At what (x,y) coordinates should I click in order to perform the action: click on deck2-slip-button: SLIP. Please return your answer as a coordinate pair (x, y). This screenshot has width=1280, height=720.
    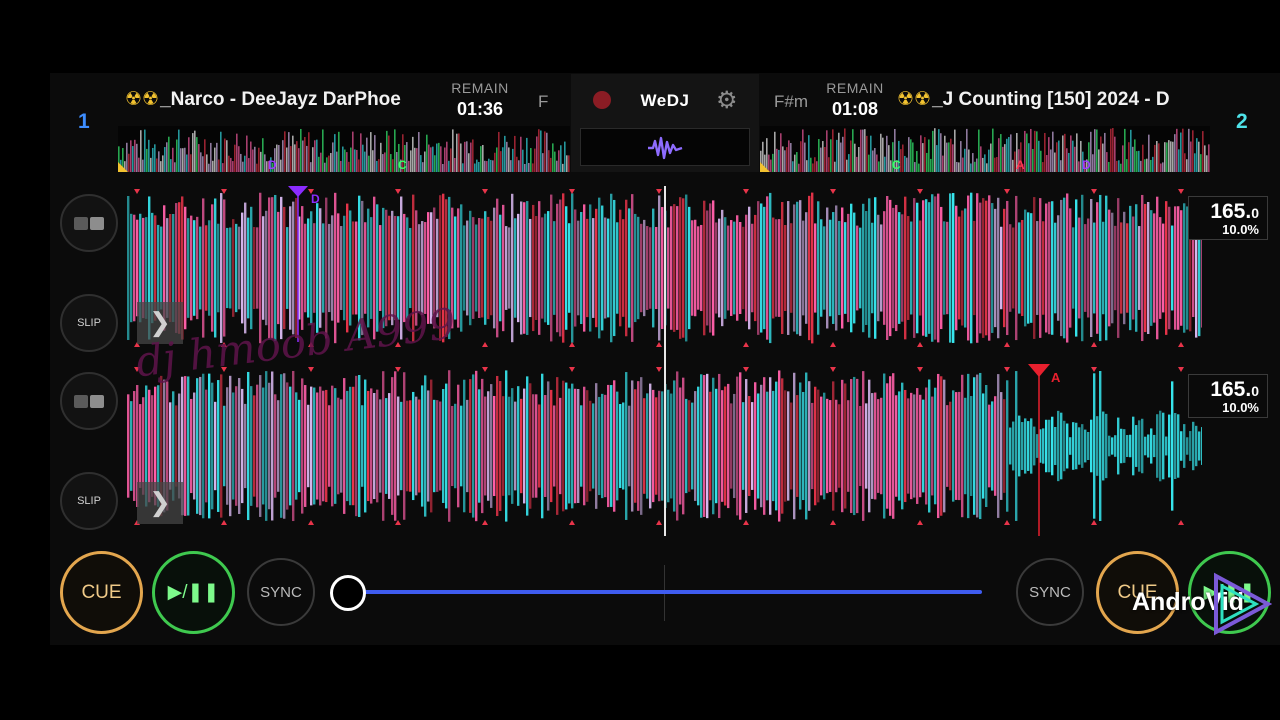
    Looking at the image, I should click on (89, 501).